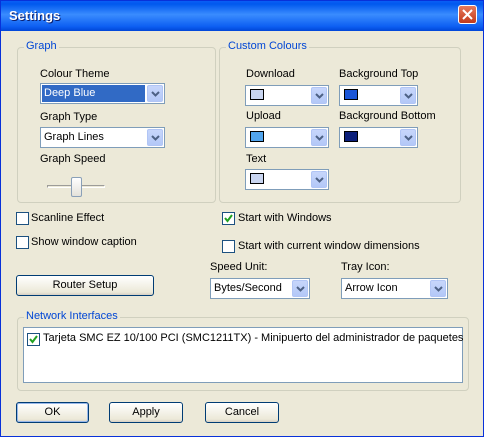  Describe the element at coordinates (329, 246) in the screenshot. I see `start-with-dimensions-label: Start with current window dimensions` at that location.